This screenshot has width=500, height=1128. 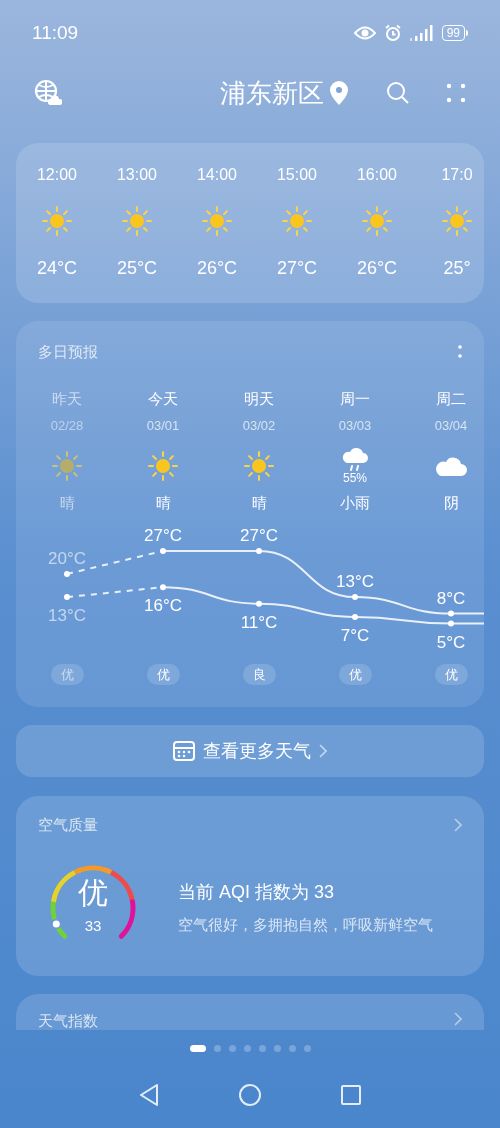 What do you see at coordinates (259, 674) in the screenshot?
I see `aqi-badge: 良` at bounding box center [259, 674].